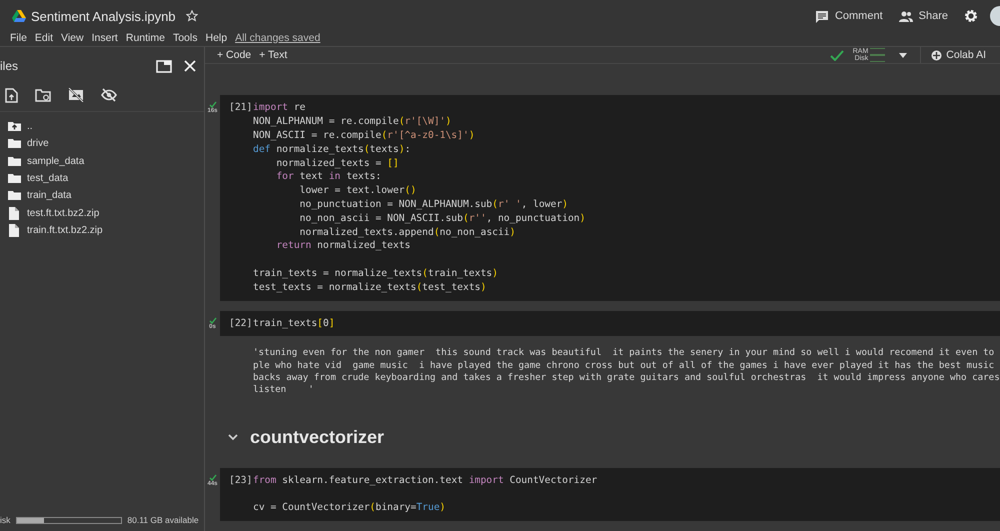 This screenshot has width=1000, height=531. What do you see at coordinates (425, 481) in the screenshot?
I see `code-line: from sklearn.feature_extraction.text import CountVectorizer` at bounding box center [425, 481].